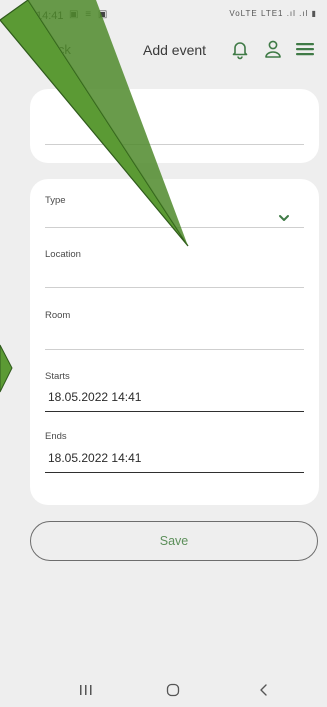 The height and width of the screenshot is (707, 327). Describe the element at coordinates (86, 690) in the screenshot. I see `recent-apps-icon` at that location.